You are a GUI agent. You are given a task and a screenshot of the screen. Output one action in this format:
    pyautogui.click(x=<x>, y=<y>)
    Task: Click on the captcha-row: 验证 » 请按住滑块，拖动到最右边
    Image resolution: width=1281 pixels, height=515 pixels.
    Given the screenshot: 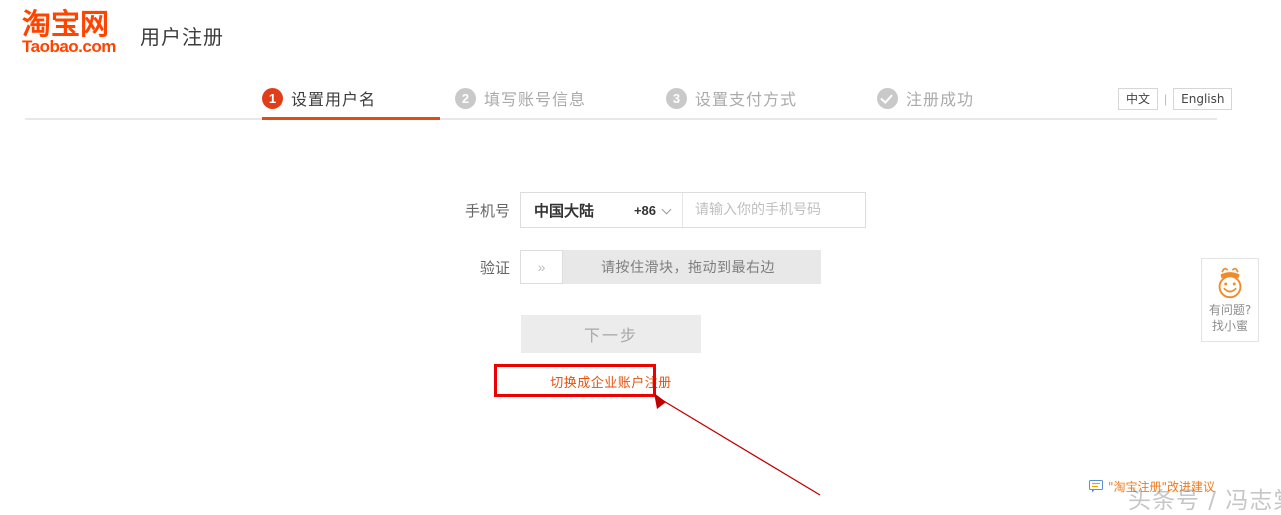 What is the action you would take?
    pyautogui.click(x=638, y=267)
    